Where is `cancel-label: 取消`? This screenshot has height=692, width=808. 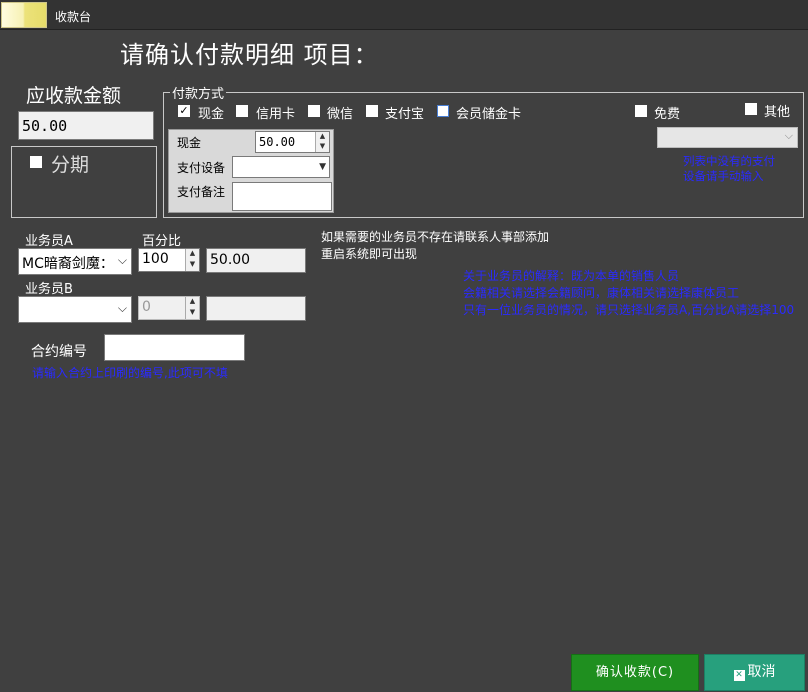 cancel-label: 取消 is located at coordinates (761, 672).